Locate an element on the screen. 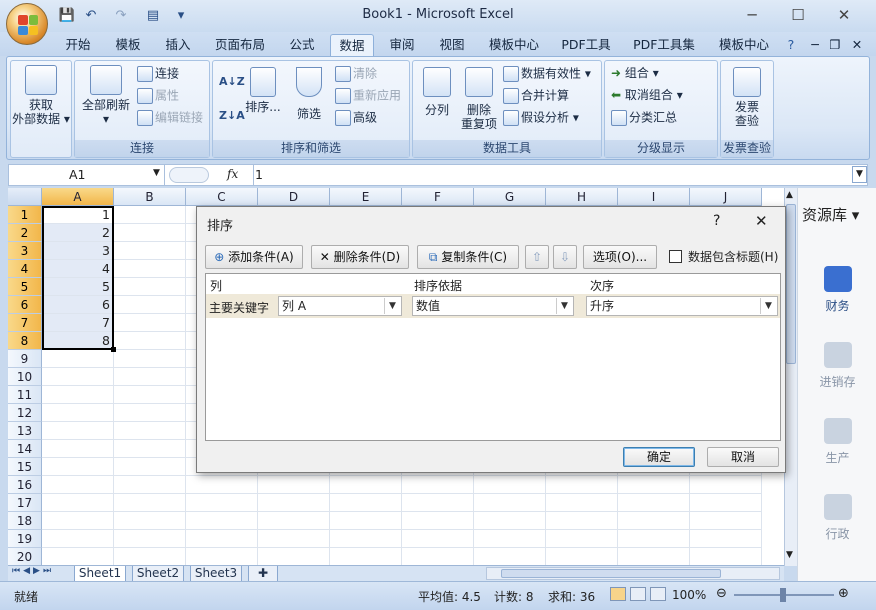  sort-column-select: 列 A ▼ is located at coordinates (340, 306).